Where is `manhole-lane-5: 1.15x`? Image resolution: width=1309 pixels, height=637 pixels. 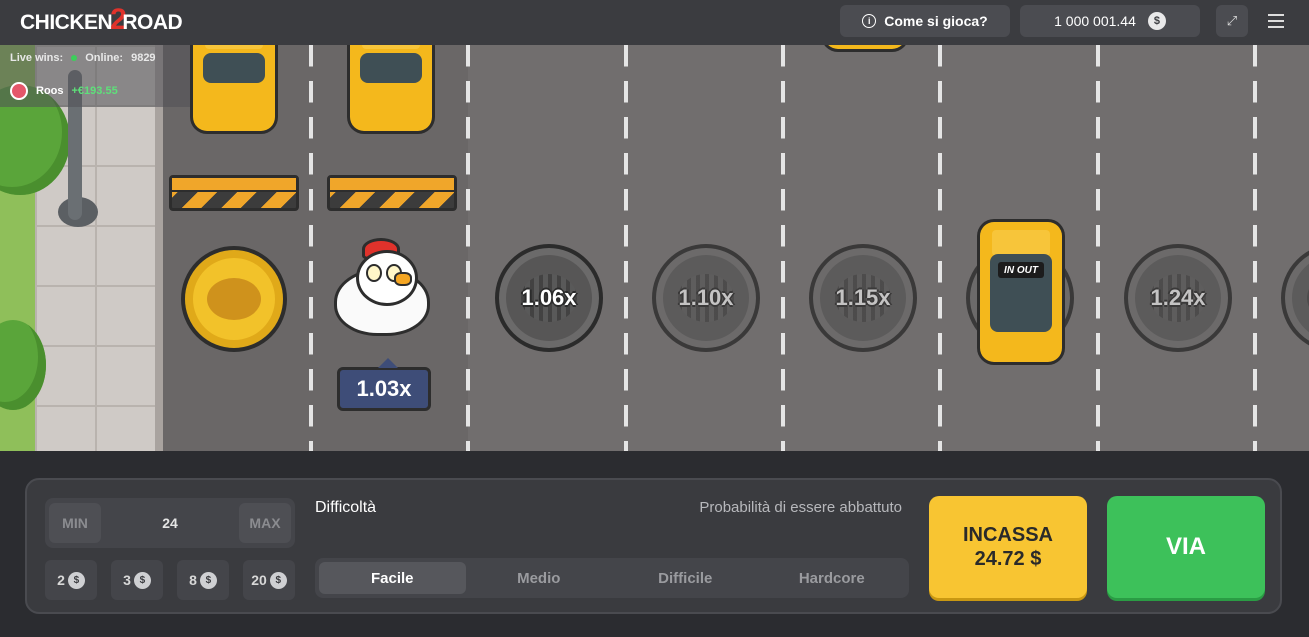
manhole-lane-5: 1.15x is located at coordinates (863, 298).